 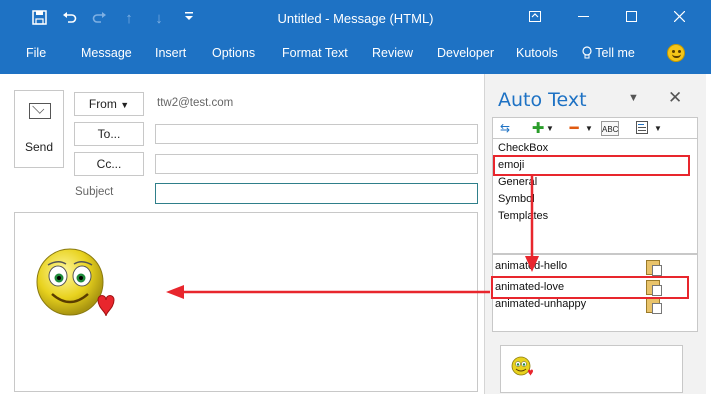 What do you see at coordinates (523, 216) in the screenshot?
I see `category-item: Templates` at bounding box center [523, 216].